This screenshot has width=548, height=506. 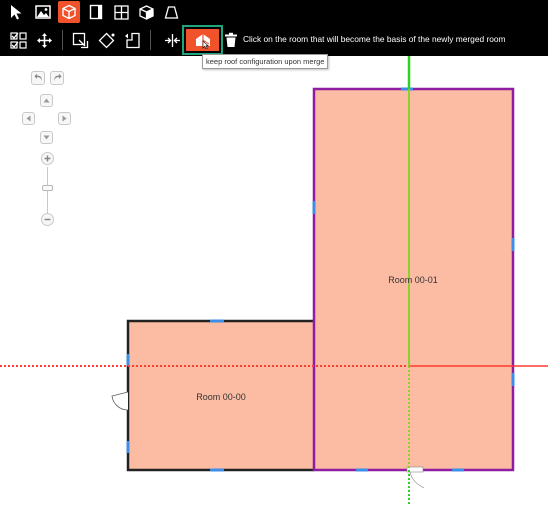 What do you see at coordinates (221, 397) in the screenshot?
I see `room-label: Room 00-00` at bounding box center [221, 397].